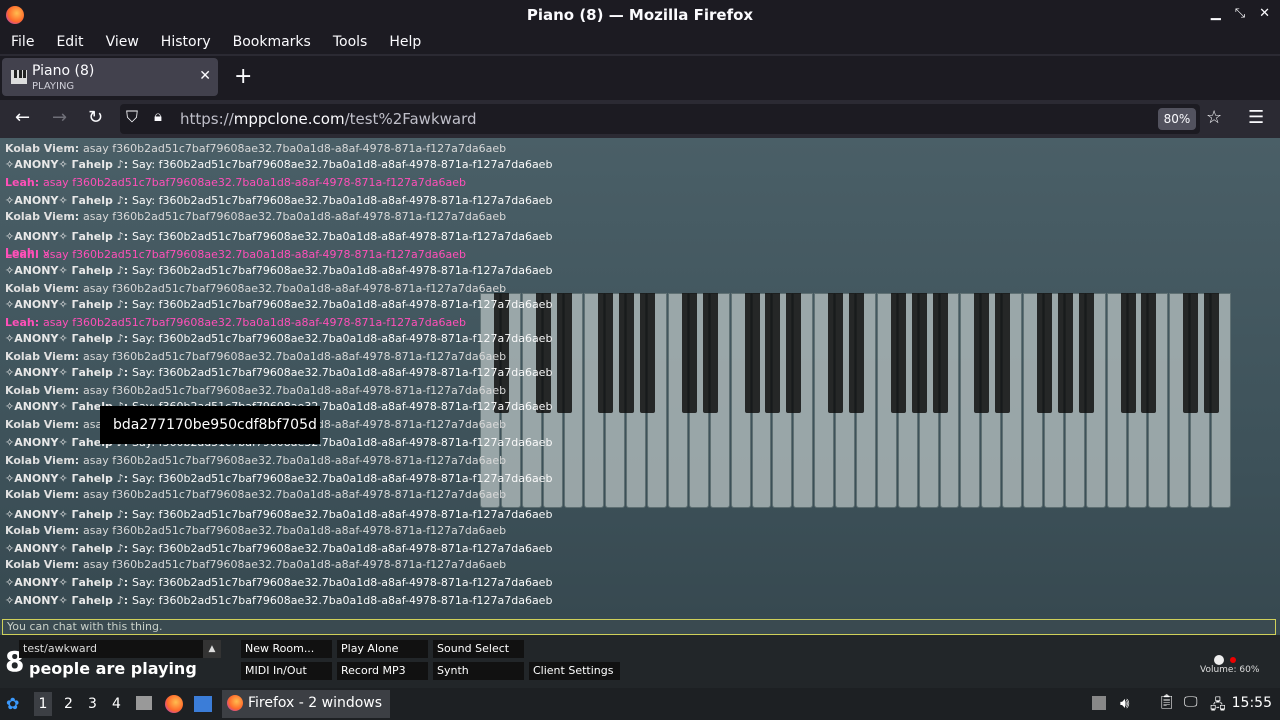 The width and height of the screenshot is (1280, 720). I want to click on taskbar-firefox-window: Firefox - 2 windows, so click(306, 704).